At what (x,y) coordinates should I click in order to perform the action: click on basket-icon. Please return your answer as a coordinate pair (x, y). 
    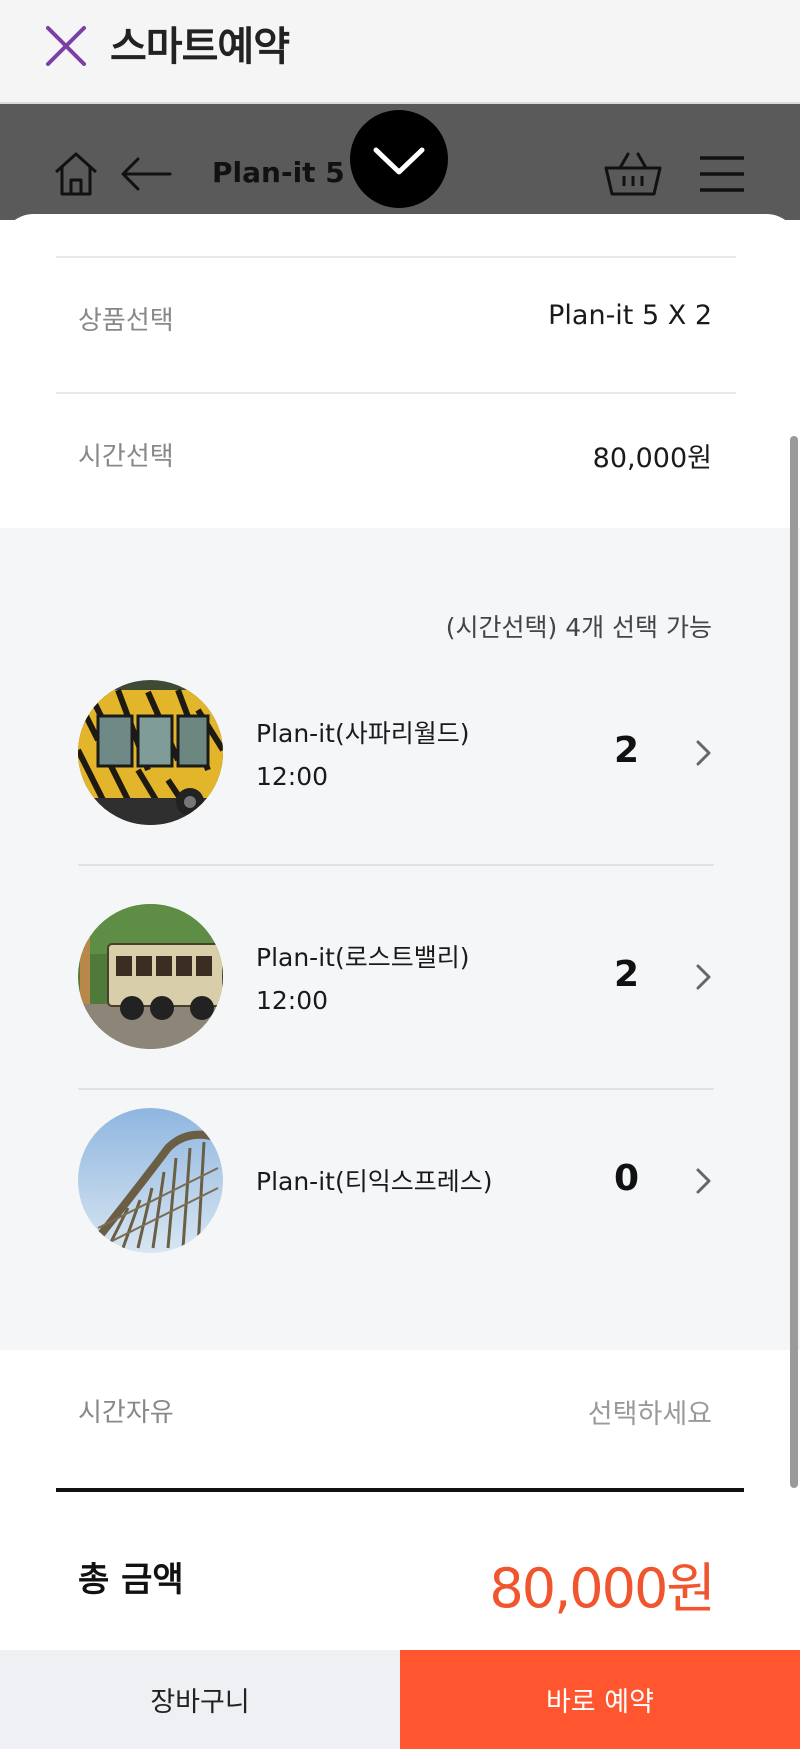
    Looking at the image, I should click on (633, 174).